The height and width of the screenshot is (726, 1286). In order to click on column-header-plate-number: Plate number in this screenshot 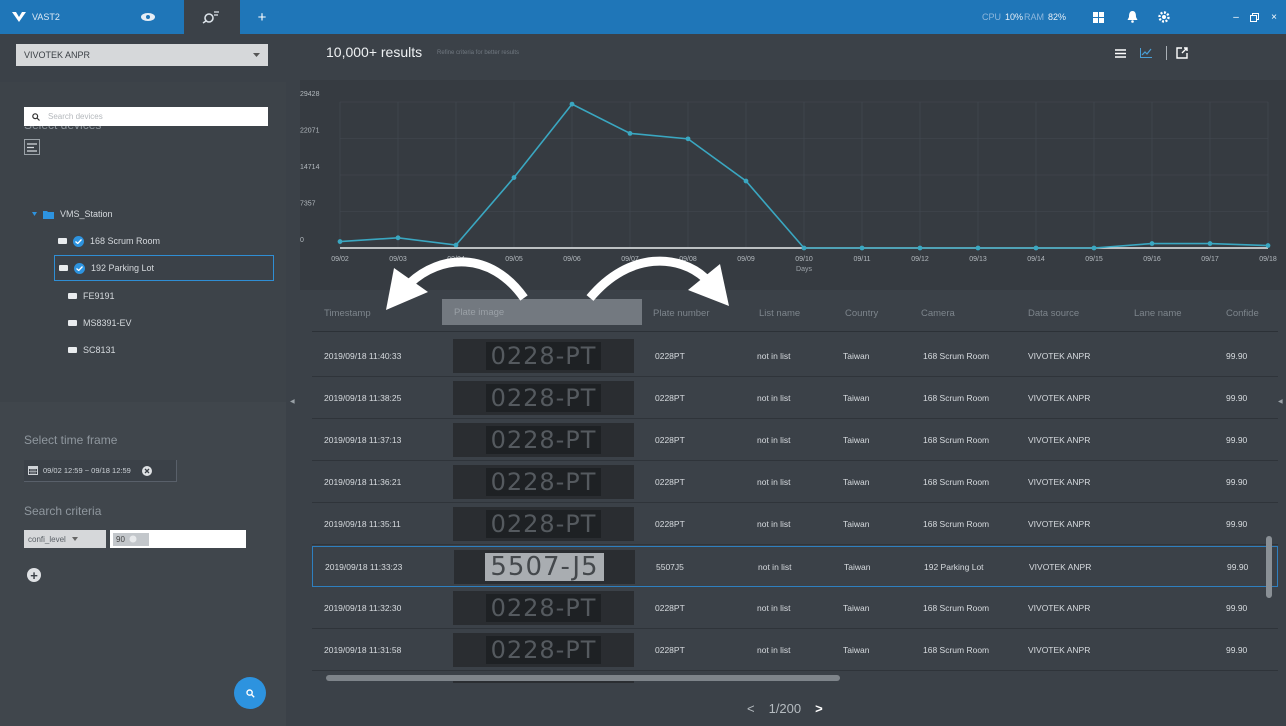, I will do `click(681, 313)`.